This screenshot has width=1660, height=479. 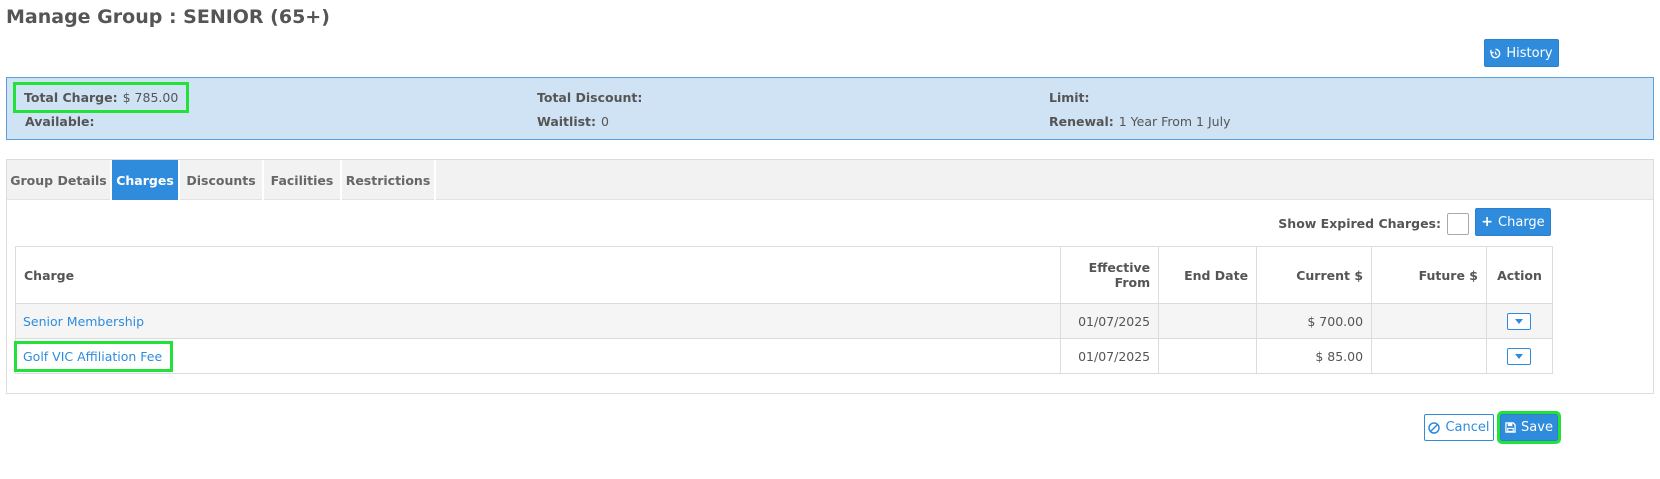 What do you see at coordinates (1429, 275) in the screenshot?
I see `col-future: Future $` at bounding box center [1429, 275].